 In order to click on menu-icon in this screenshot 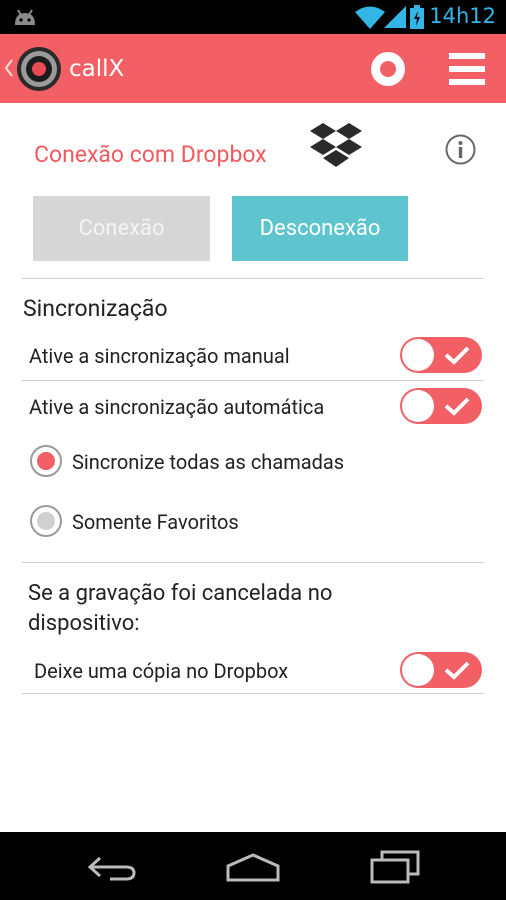, I will do `click(467, 69)`.